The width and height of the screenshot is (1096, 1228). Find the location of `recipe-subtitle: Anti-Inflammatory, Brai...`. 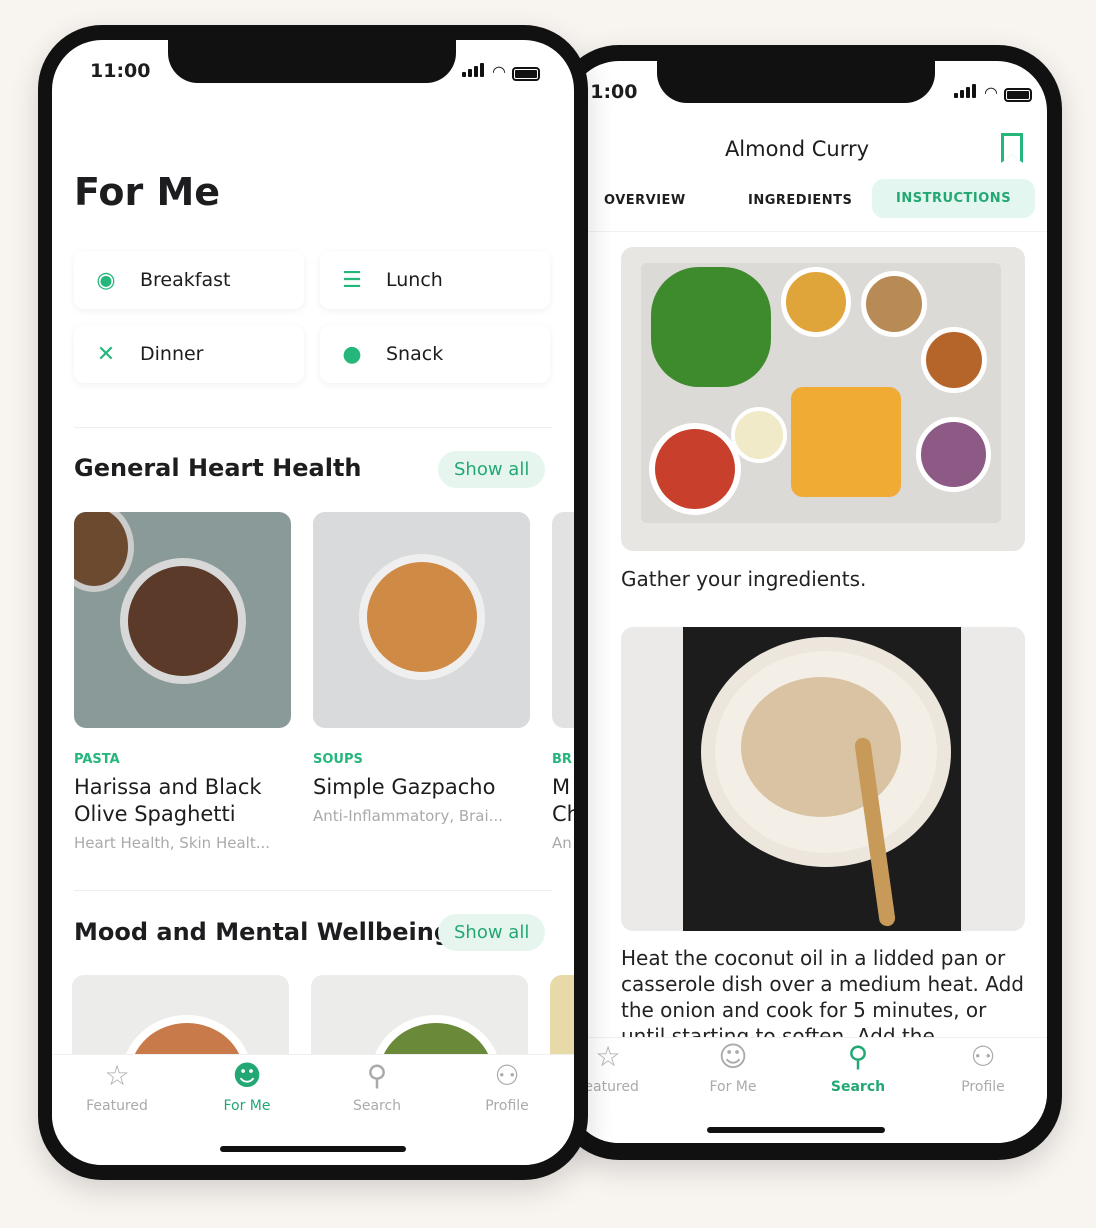

recipe-subtitle: Anti-Inflammatory, Brai... is located at coordinates (408, 816).